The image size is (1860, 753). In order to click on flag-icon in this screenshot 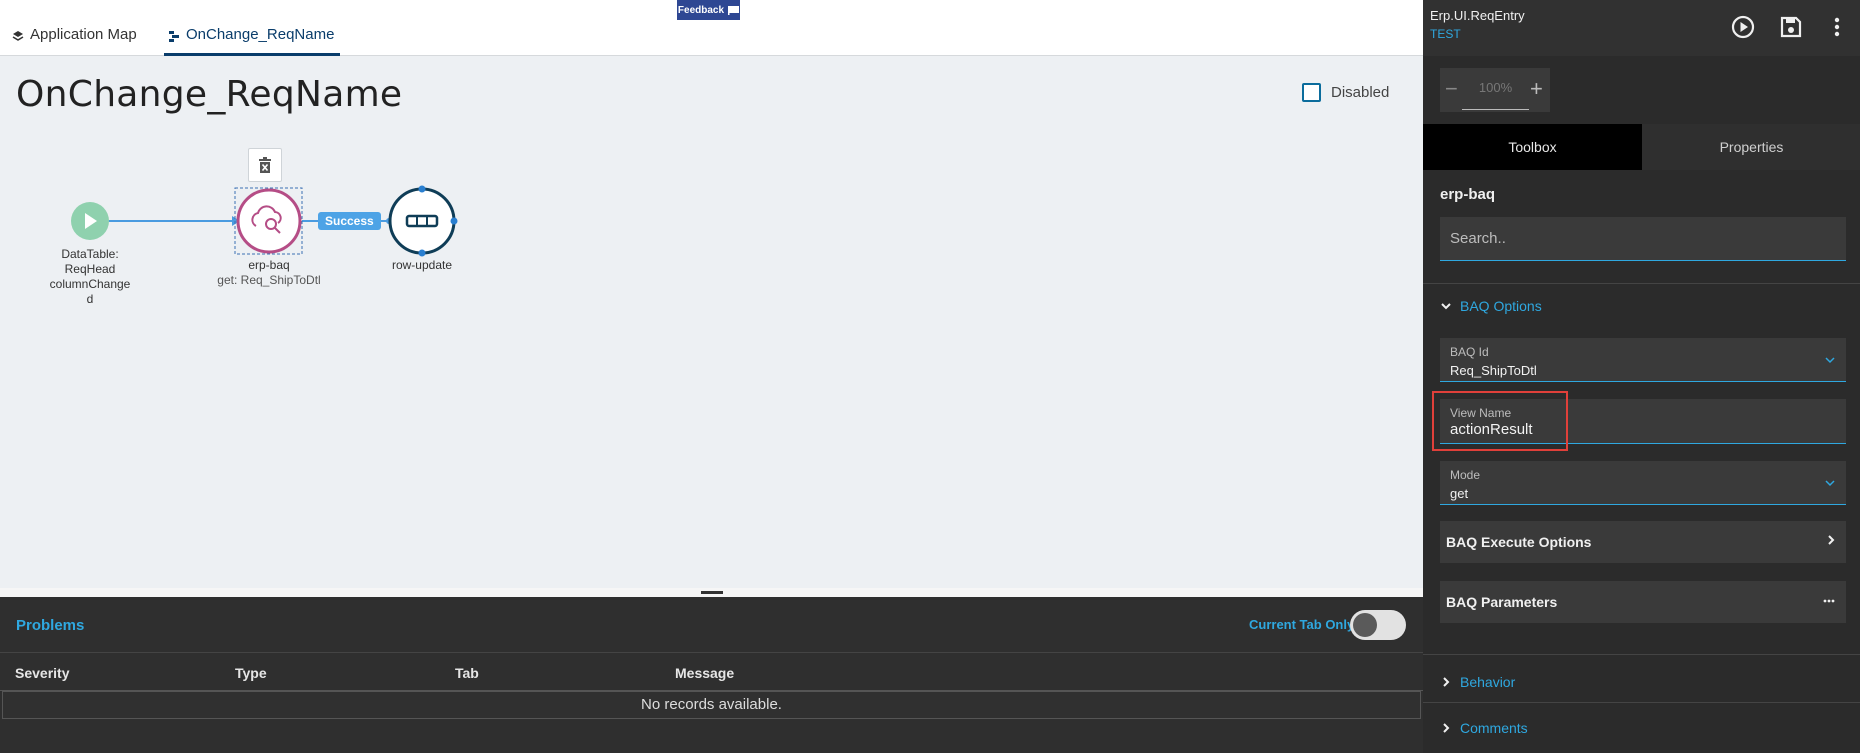, I will do `click(734, 10)`.